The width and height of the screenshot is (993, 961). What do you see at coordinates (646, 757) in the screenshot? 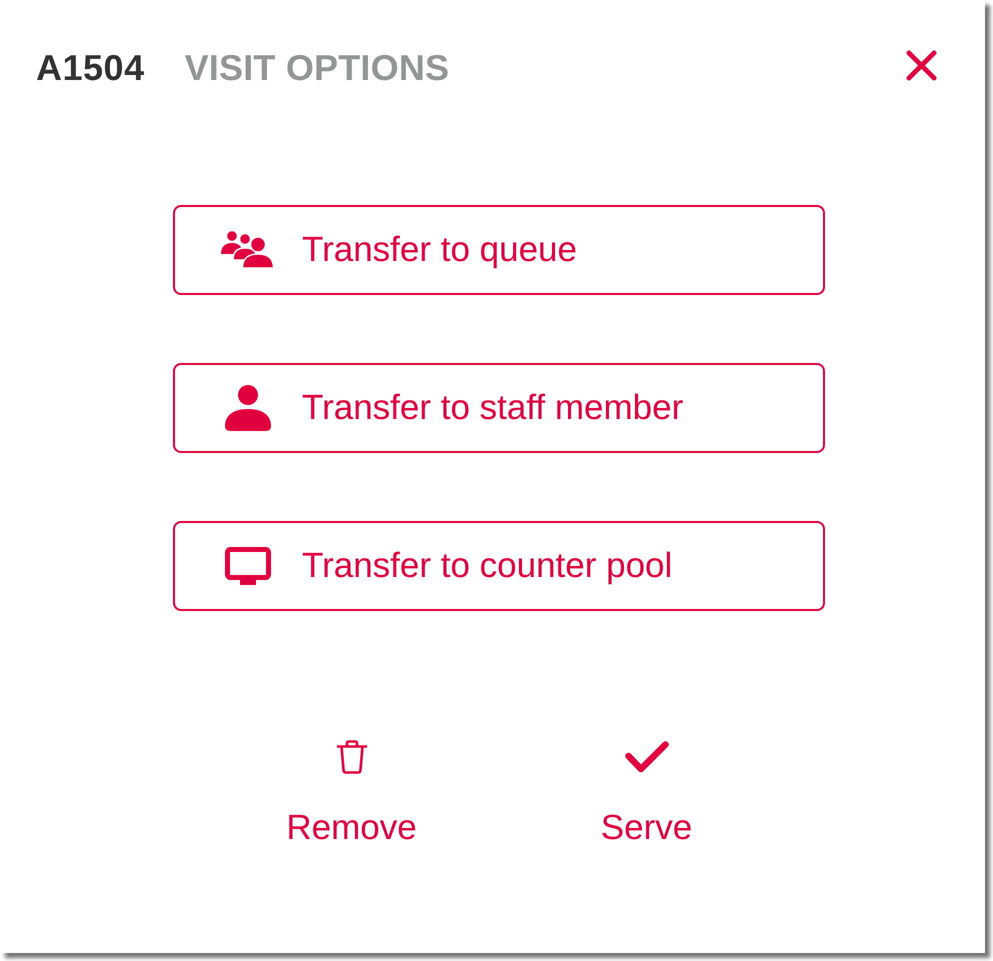
I see `checkmark-icon` at bounding box center [646, 757].